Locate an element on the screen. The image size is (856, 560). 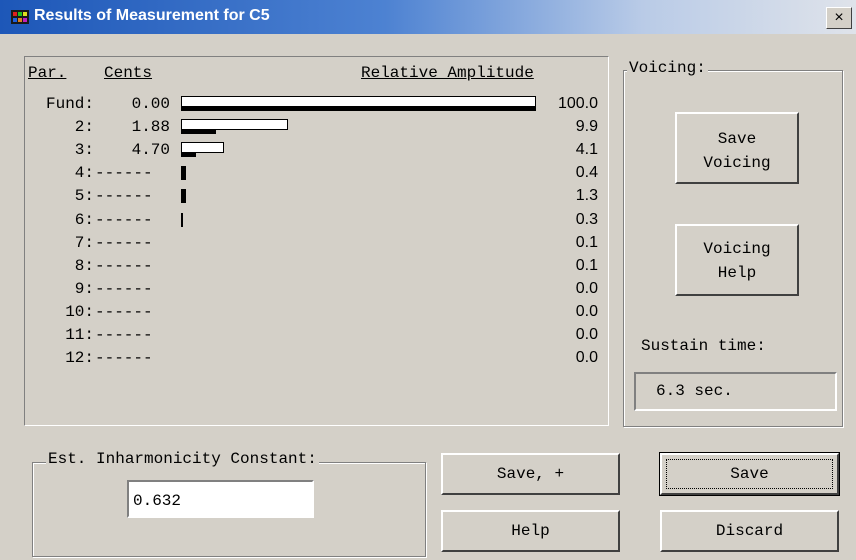
header-cents: Cents is located at coordinates (128, 73).